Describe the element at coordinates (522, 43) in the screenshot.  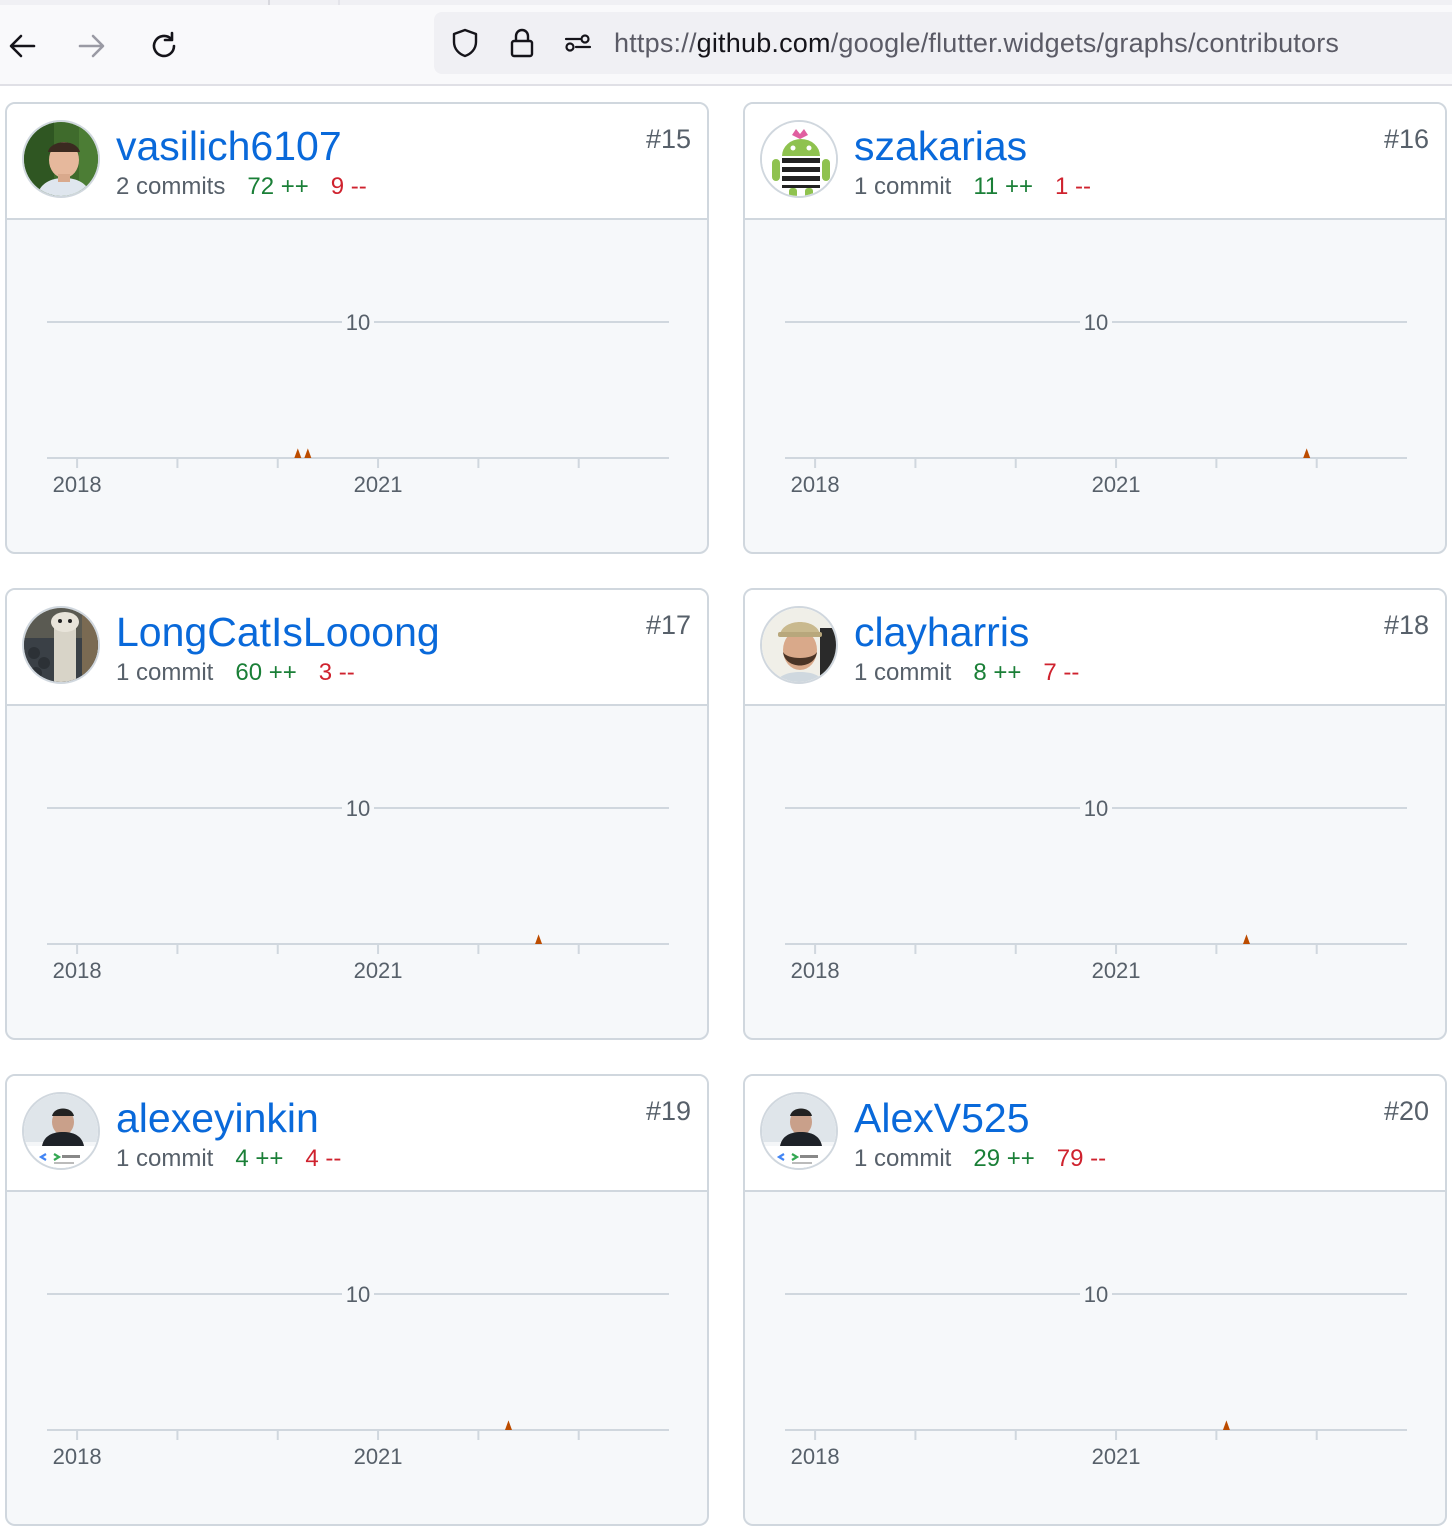
I see `lock-icon` at that location.